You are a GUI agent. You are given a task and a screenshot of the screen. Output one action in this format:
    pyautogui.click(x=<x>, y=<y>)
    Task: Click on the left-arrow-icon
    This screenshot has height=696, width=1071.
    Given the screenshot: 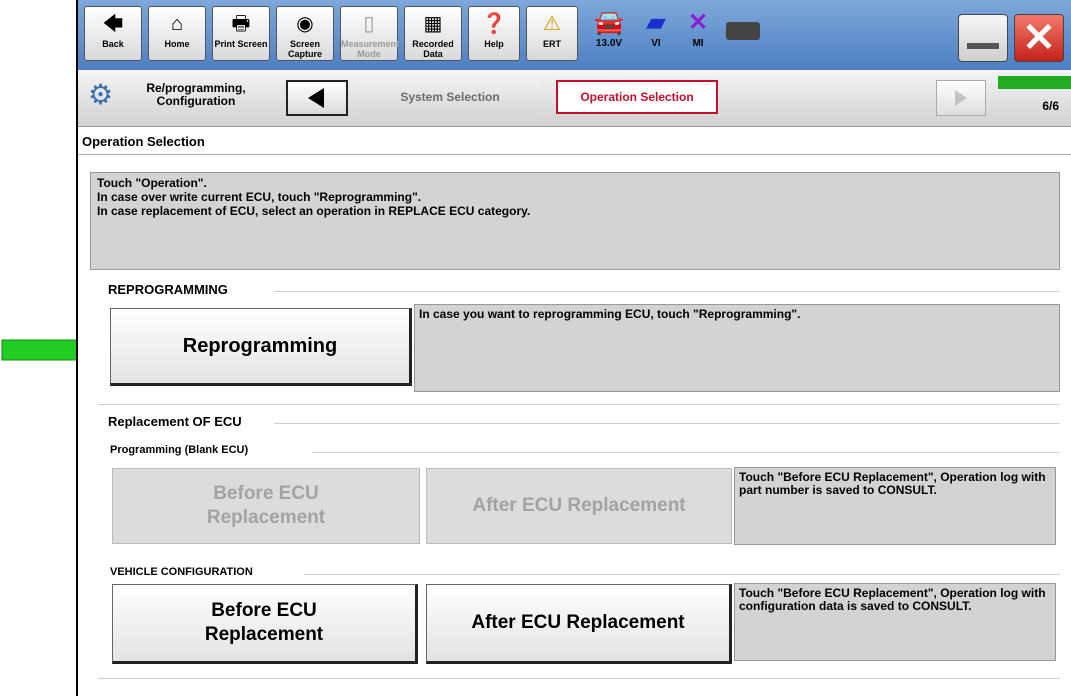 What is the action you would take?
    pyautogui.click(x=316, y=98)
    